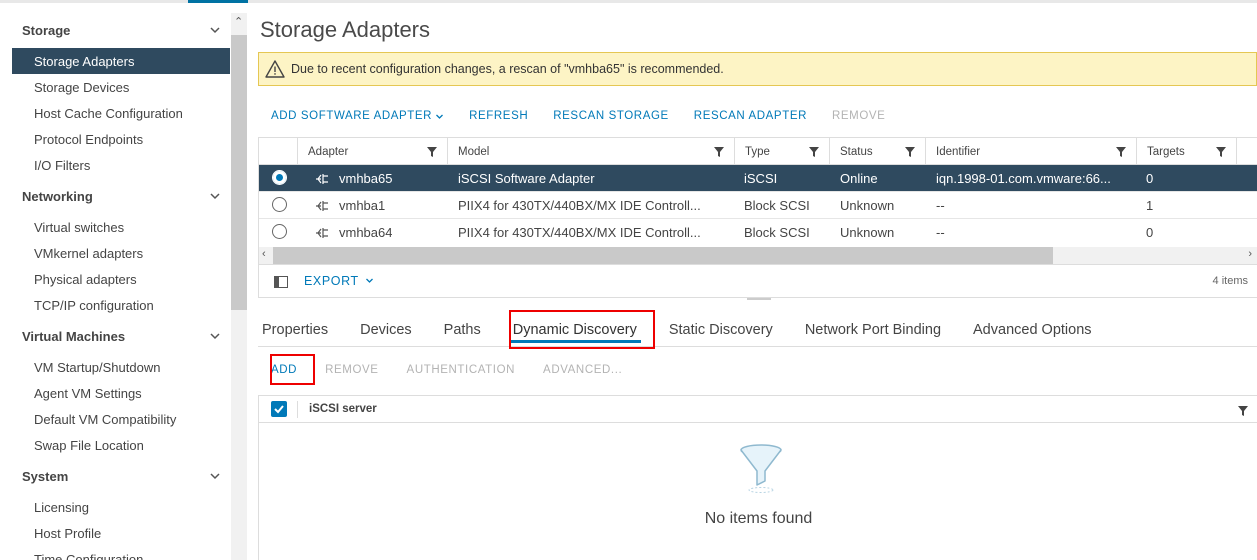 The width and height of the screenshot is (1257, 560). Describe the element at coordinates (121, 305) in the screenshot. I see `sidebar-item-tcpip-configuration: TCP/IP configuration` at that location.